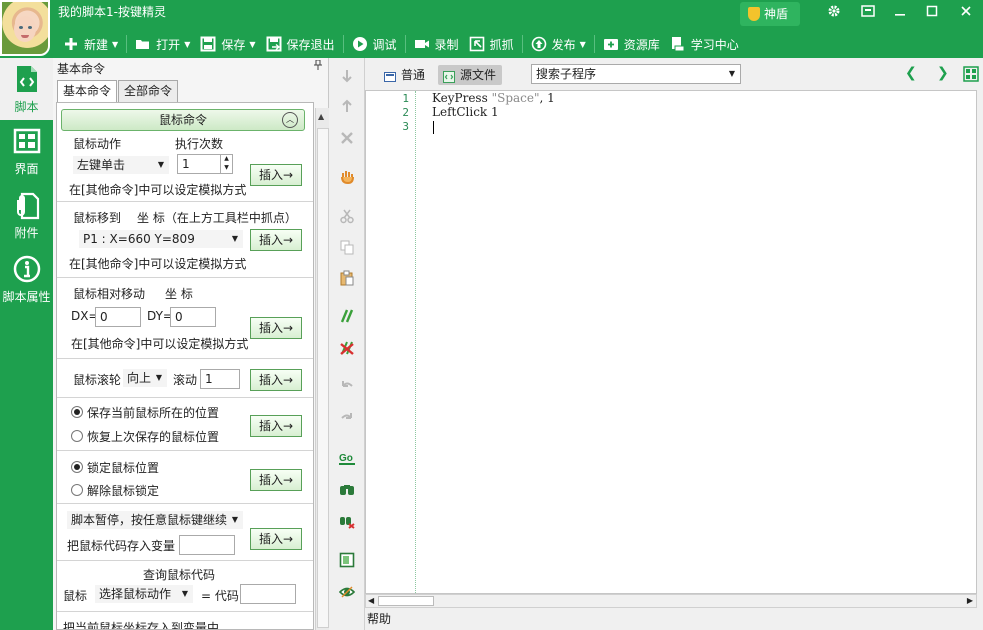 The width and height of the screenshot is (983, 630). I want to click on tab-label: 源文件, so click(478, 75).